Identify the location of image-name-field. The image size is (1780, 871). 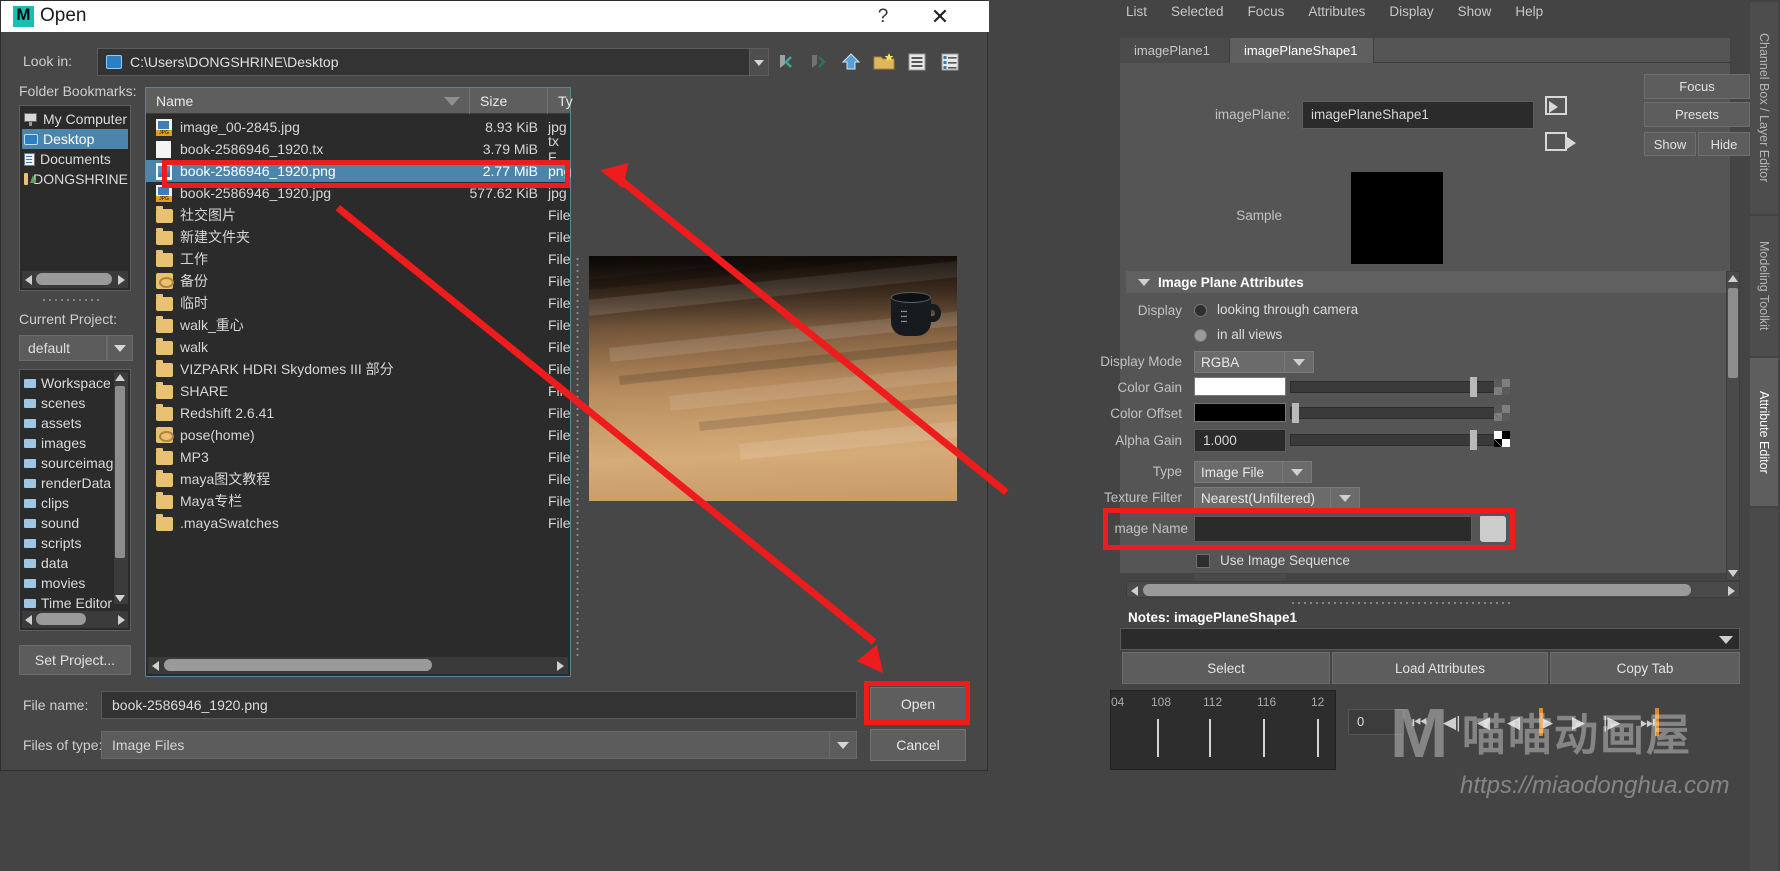
(1333, 529).